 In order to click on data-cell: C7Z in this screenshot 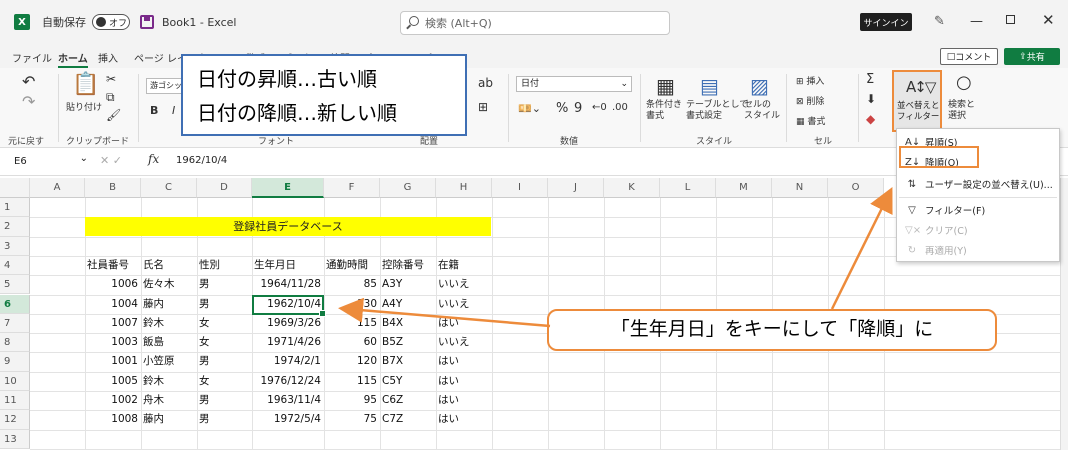, I will do `click(392, 419)`.